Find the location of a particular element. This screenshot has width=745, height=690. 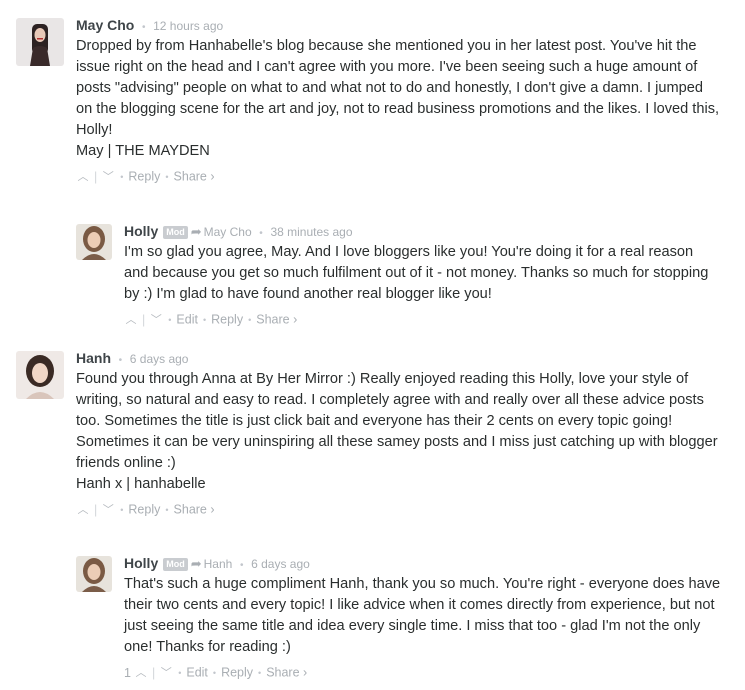

author-name: May Cho is located at coordinates (105, 25).